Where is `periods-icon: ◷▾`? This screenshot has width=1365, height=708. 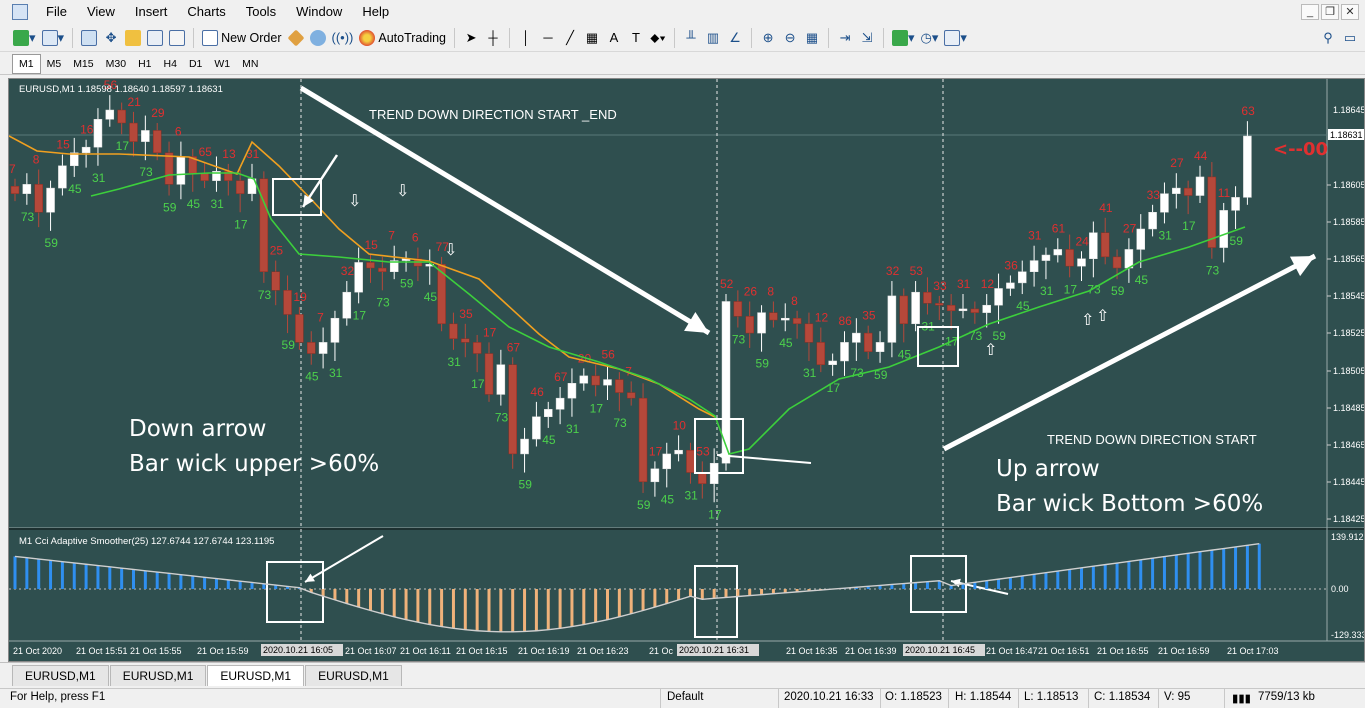 periods-icon: ◷▾ is located at coordinates (930, 38).